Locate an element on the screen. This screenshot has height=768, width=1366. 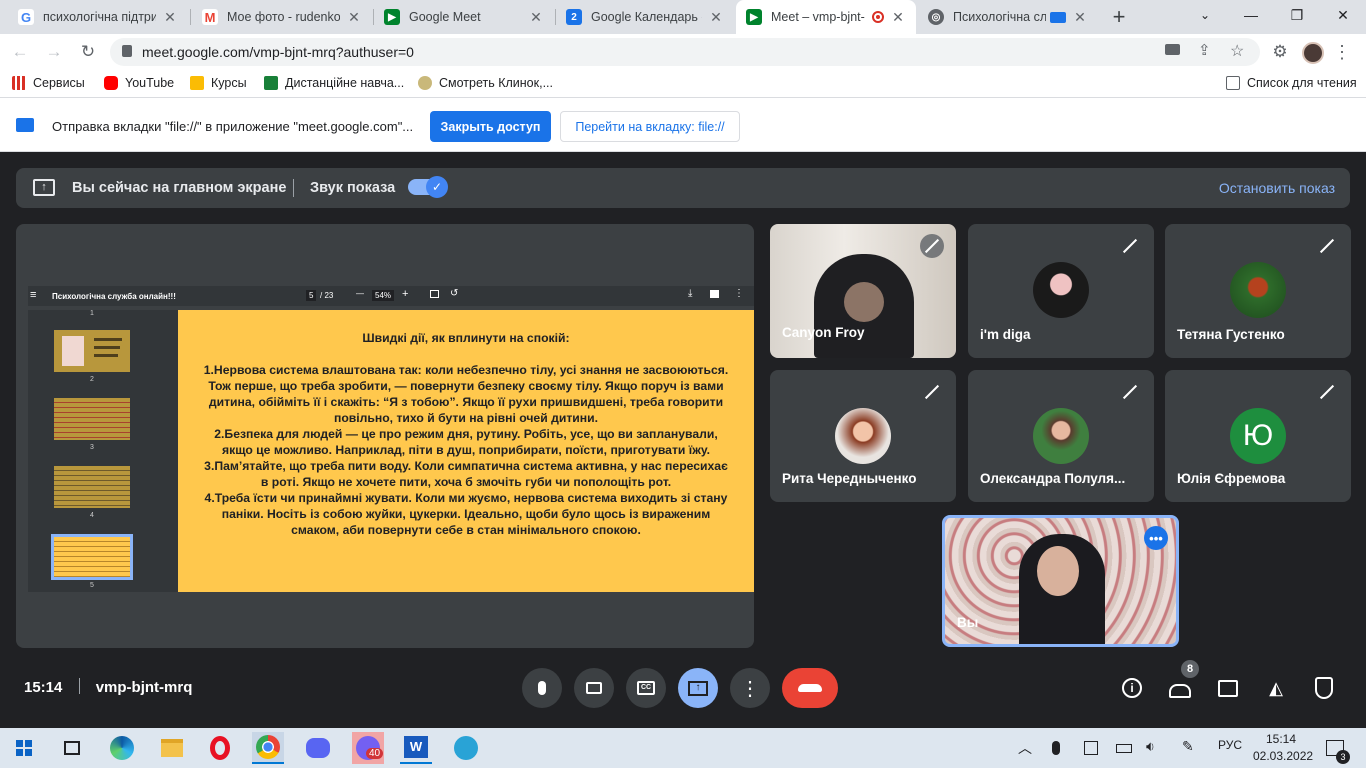
reload-icon: ↻ is located at coordinates (88, 52).